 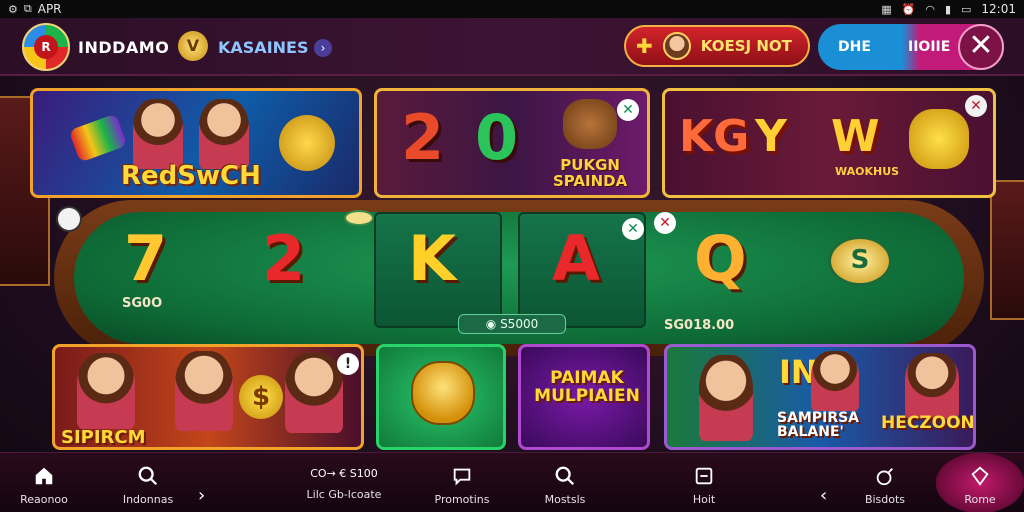 I want to click on tile-subtitle-line: BALANE', so click(x=810, y=432).